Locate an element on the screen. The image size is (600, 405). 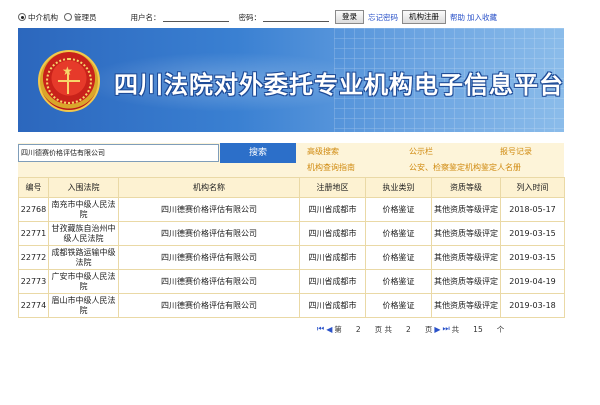
total-count-label: 共 is located at coordinates (455, 329).